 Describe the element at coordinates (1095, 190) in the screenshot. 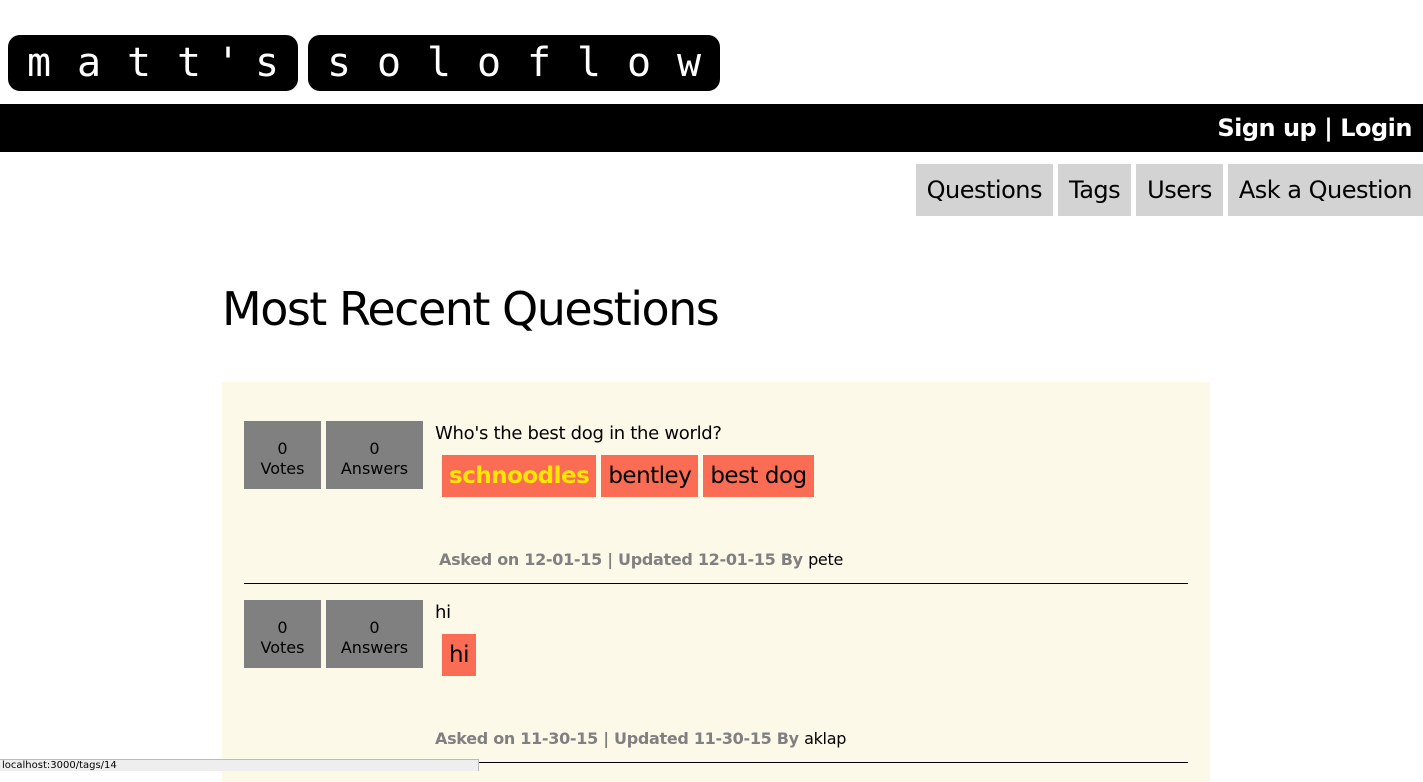

I see `nav-tags-button: Tags` at that location.